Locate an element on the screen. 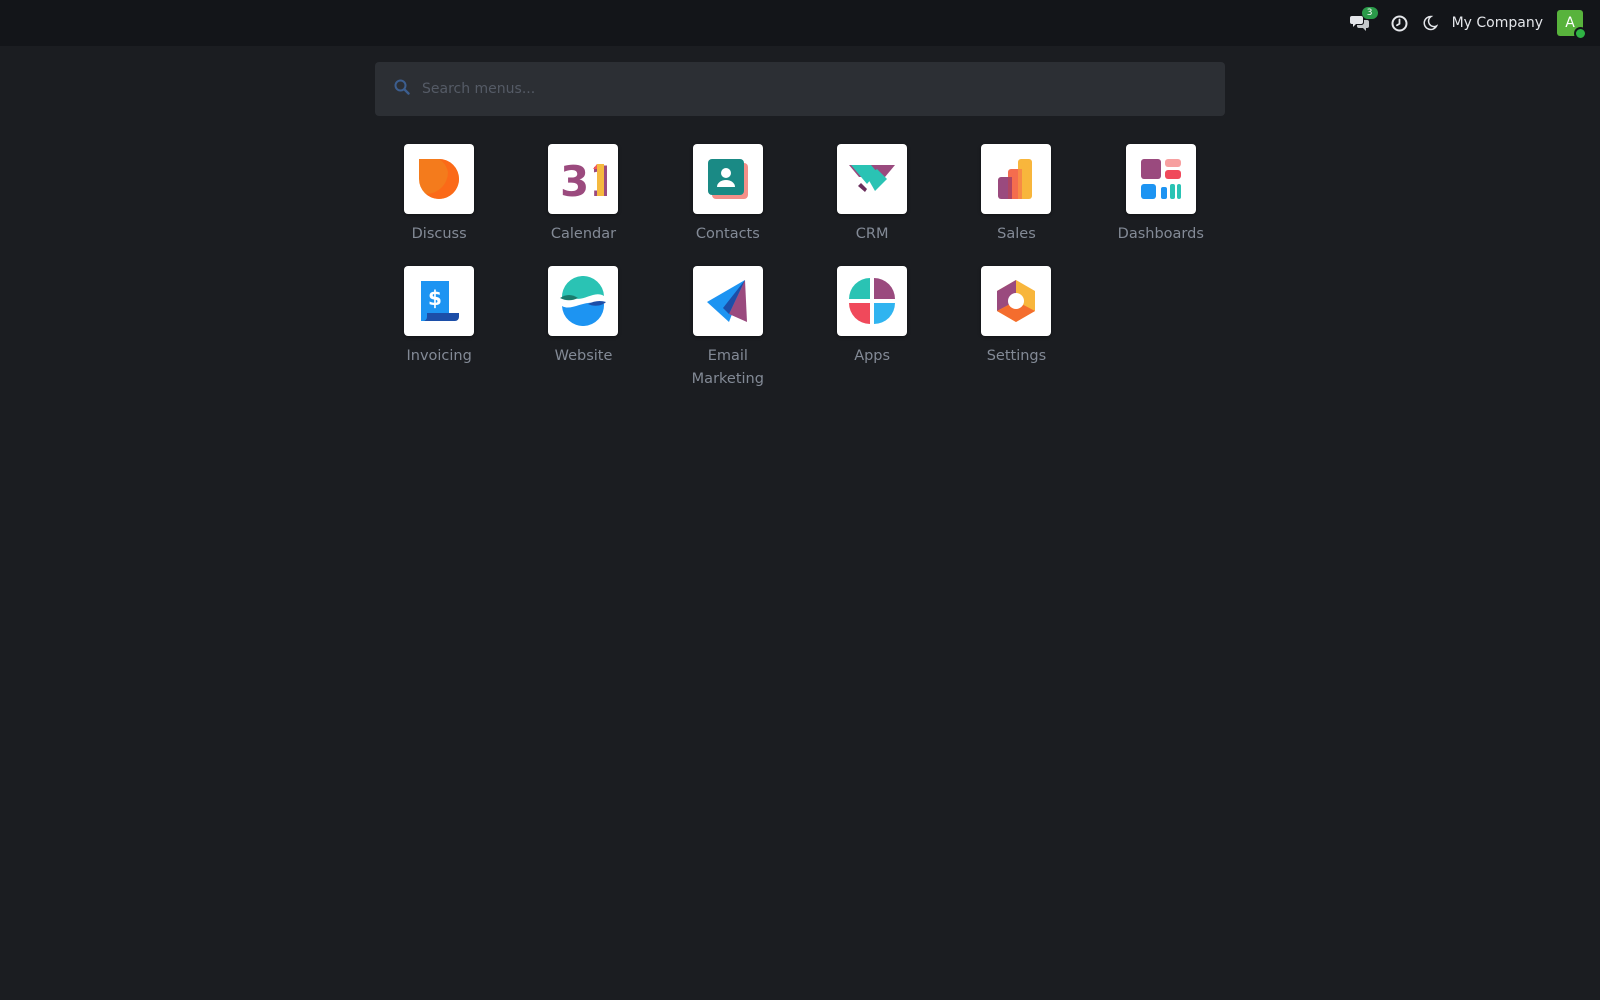 The height and width of the screenshot is (1000, 1600). app-label: Calendar is located at coordinates (583, 234).